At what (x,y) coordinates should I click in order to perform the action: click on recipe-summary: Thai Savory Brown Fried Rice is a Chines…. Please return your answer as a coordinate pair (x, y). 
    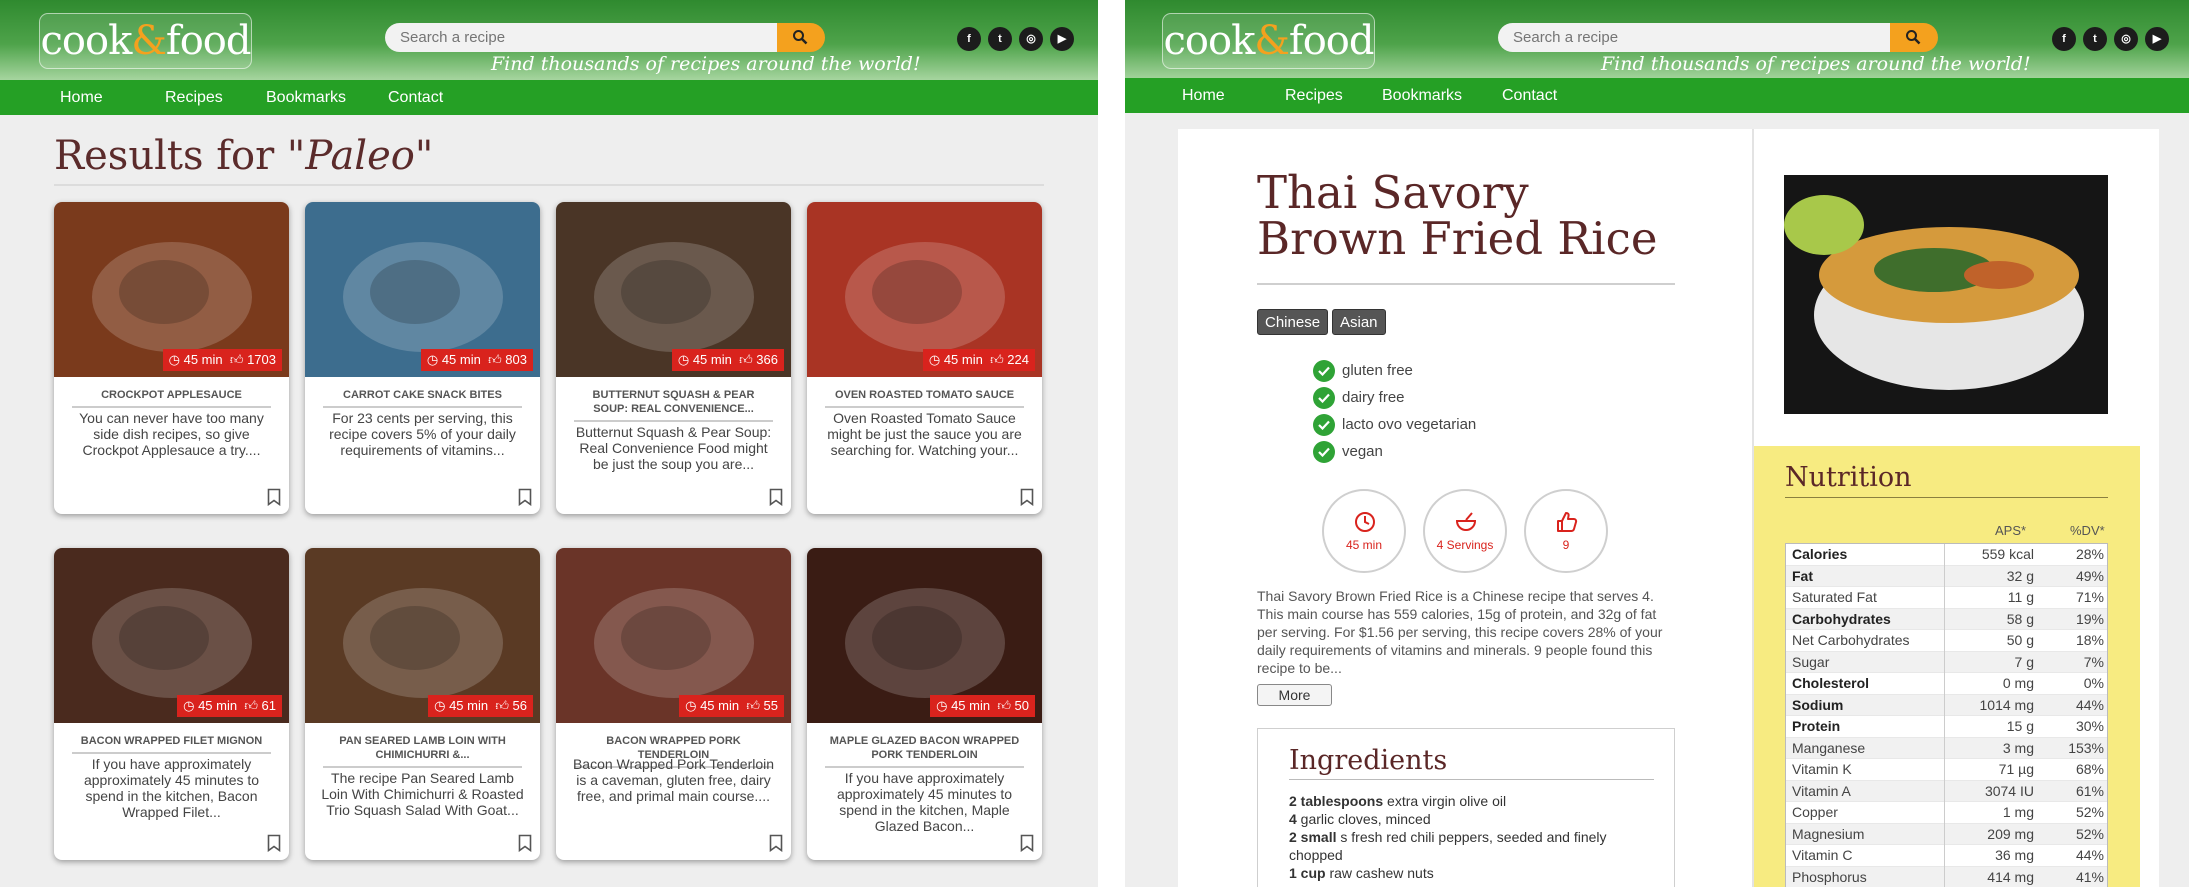
    Looking at the image, I should click on (1460, 632).